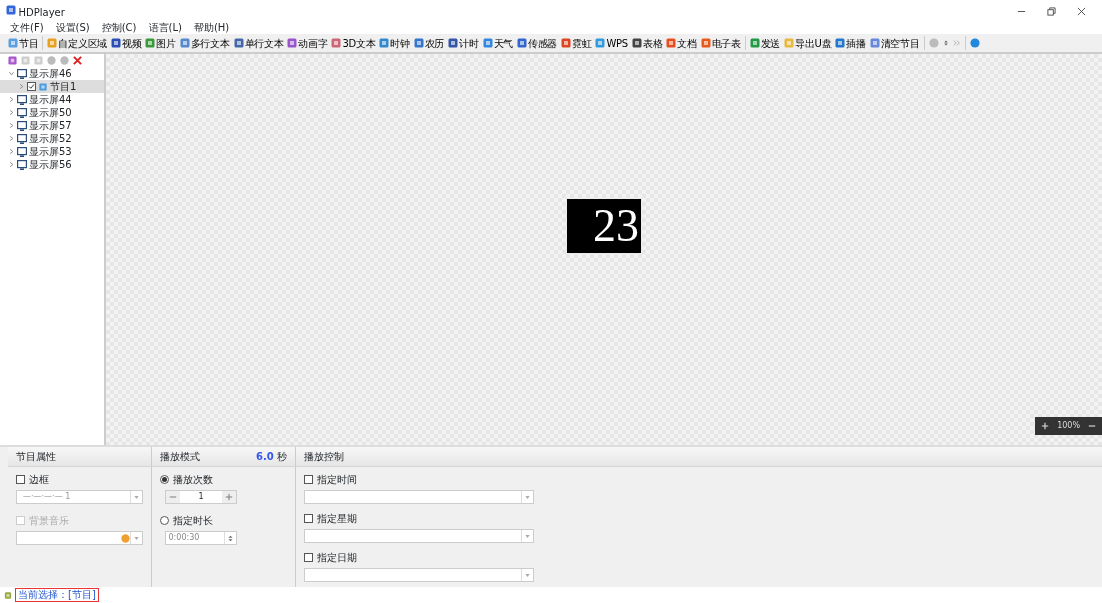 The image size is (1102, 603). I want to click on tree-item: 显示屏44, so click(52, 99).